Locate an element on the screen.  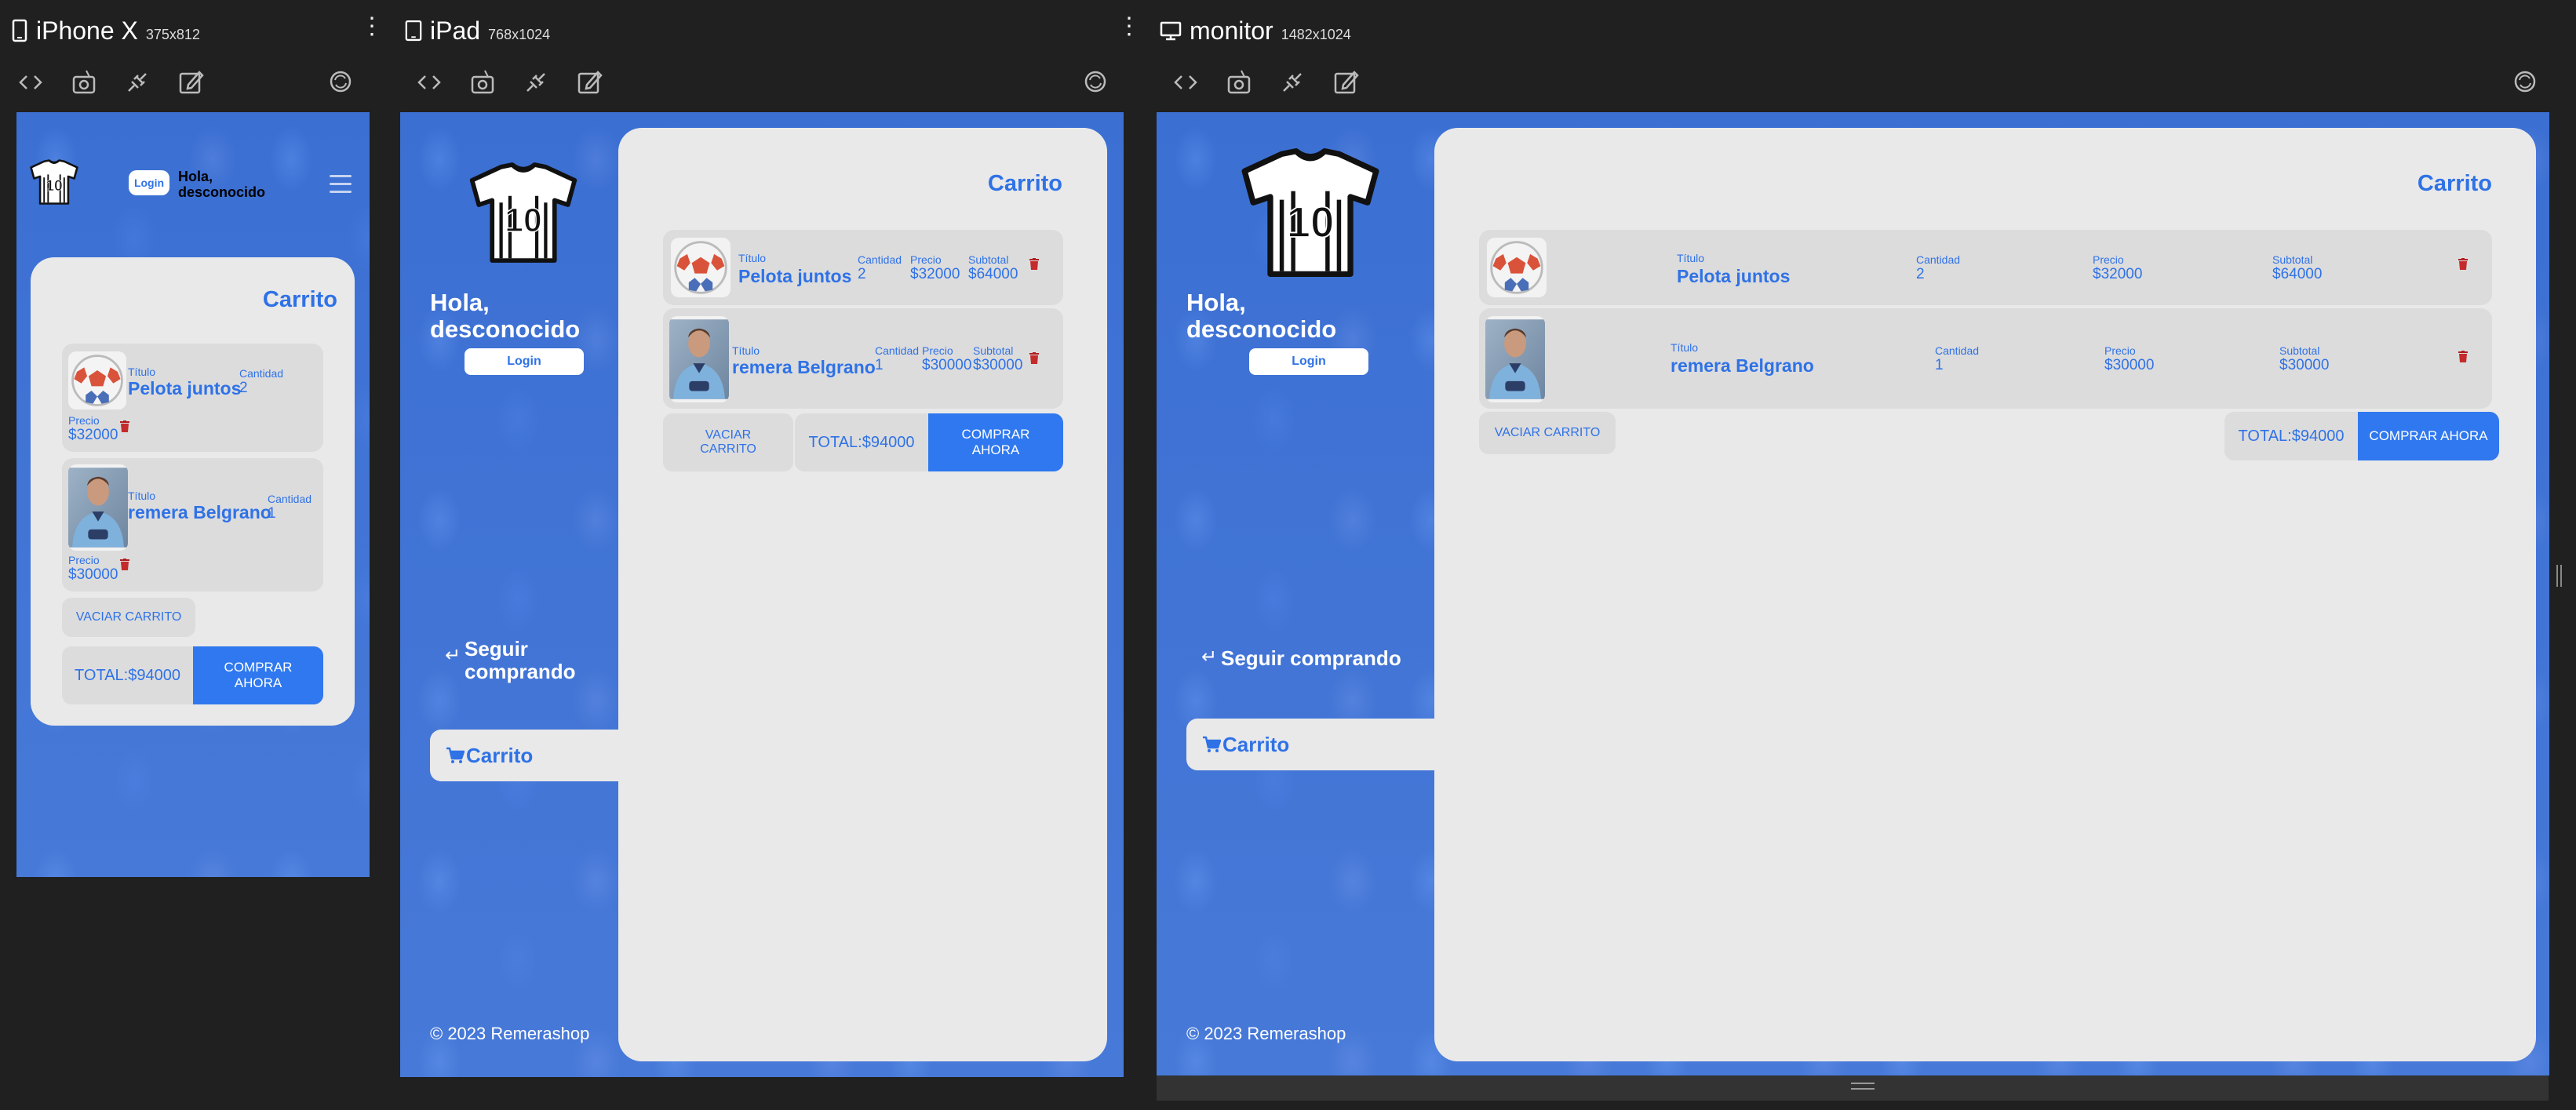
cart-icon is located at coordinates (455, 755).